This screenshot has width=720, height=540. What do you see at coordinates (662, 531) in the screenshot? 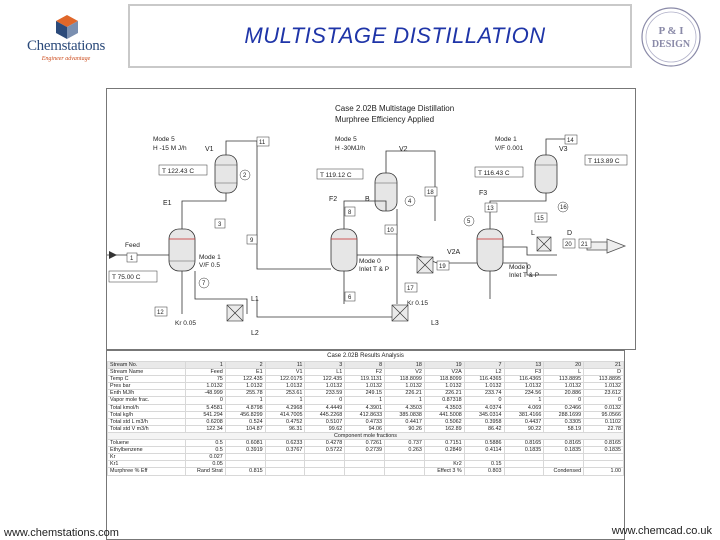
I see `footer-right-url: www.chemcad.co.uk` at bounding box center [662, 531].